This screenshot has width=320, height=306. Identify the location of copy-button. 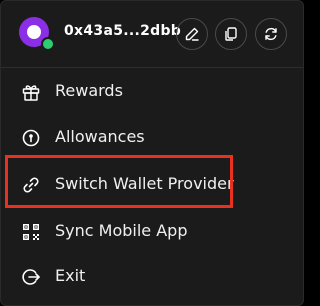
(231, 34).